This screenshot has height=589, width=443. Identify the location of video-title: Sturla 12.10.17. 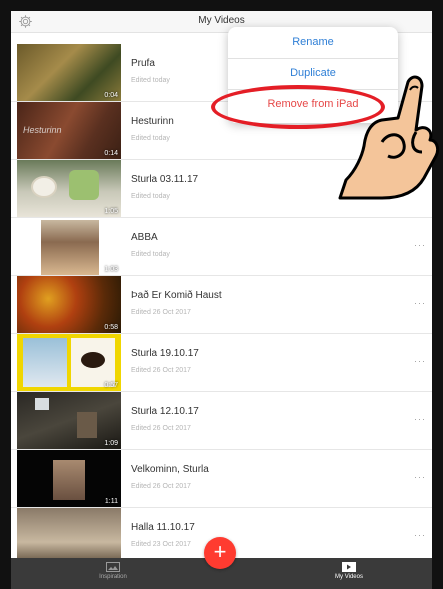
(165, 411).